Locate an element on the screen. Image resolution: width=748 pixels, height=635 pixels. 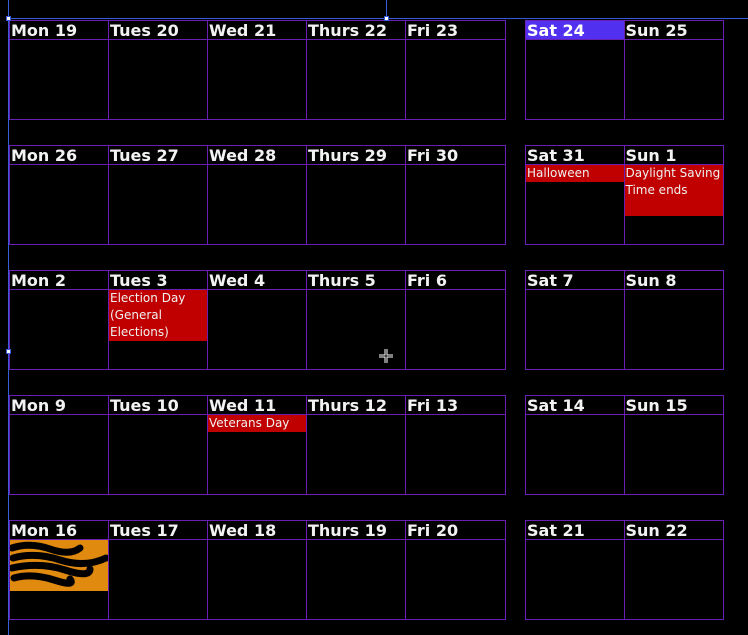
day-cell-sun-8: Sun 8 is located at coordinates (673, 320).